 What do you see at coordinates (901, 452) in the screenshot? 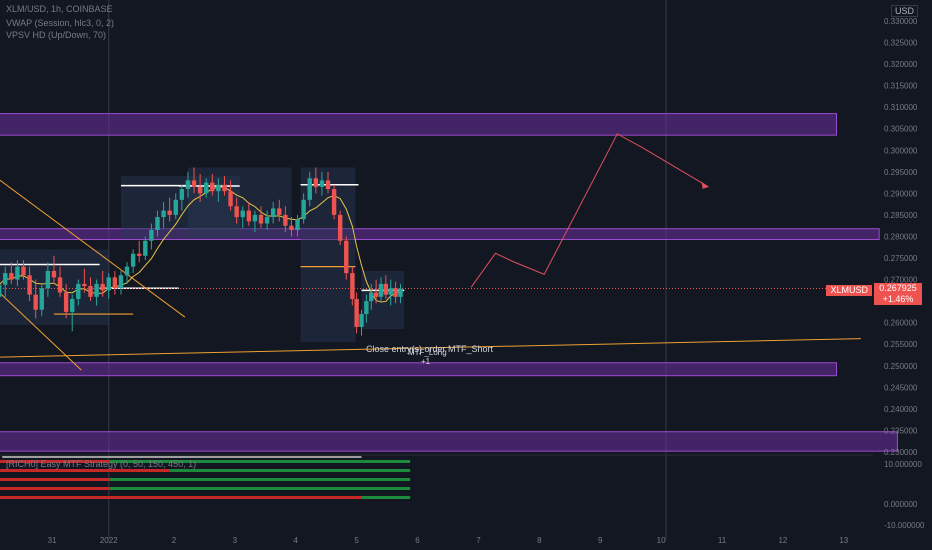
I see `y-tick-label: 0.230000` at bounding box center [901, 452].